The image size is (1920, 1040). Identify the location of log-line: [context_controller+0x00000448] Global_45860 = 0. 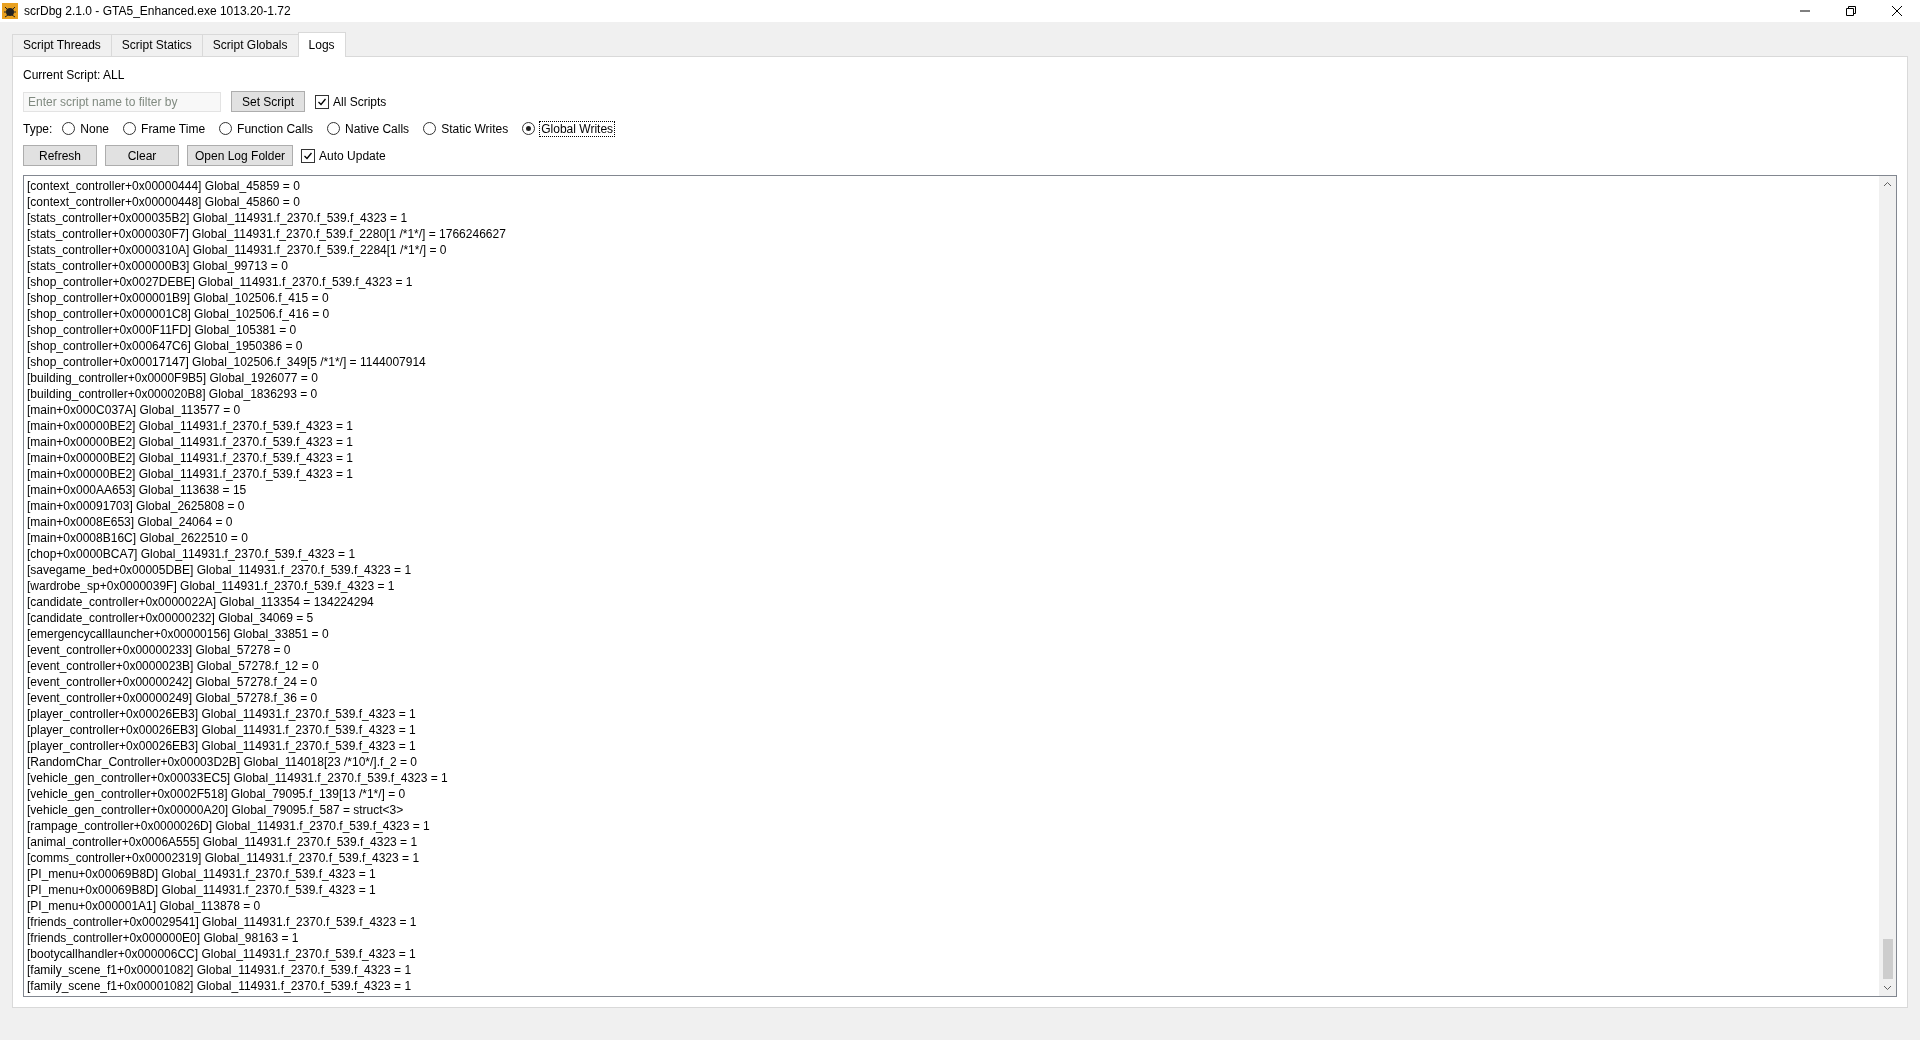
(164, 202).